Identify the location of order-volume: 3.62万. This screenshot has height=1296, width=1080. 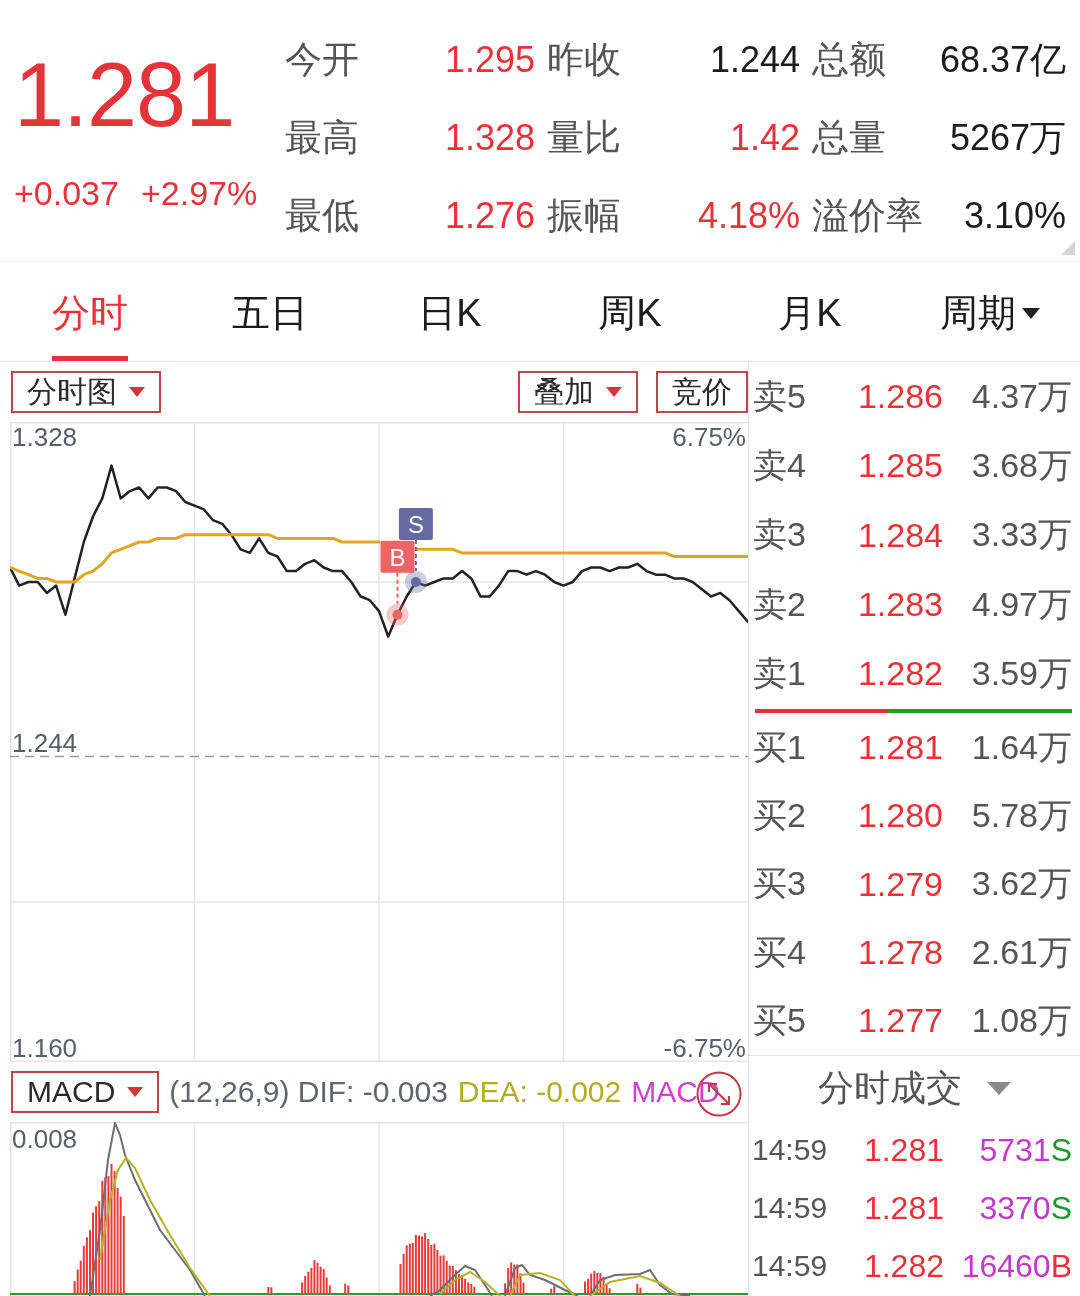
(1021, 884).